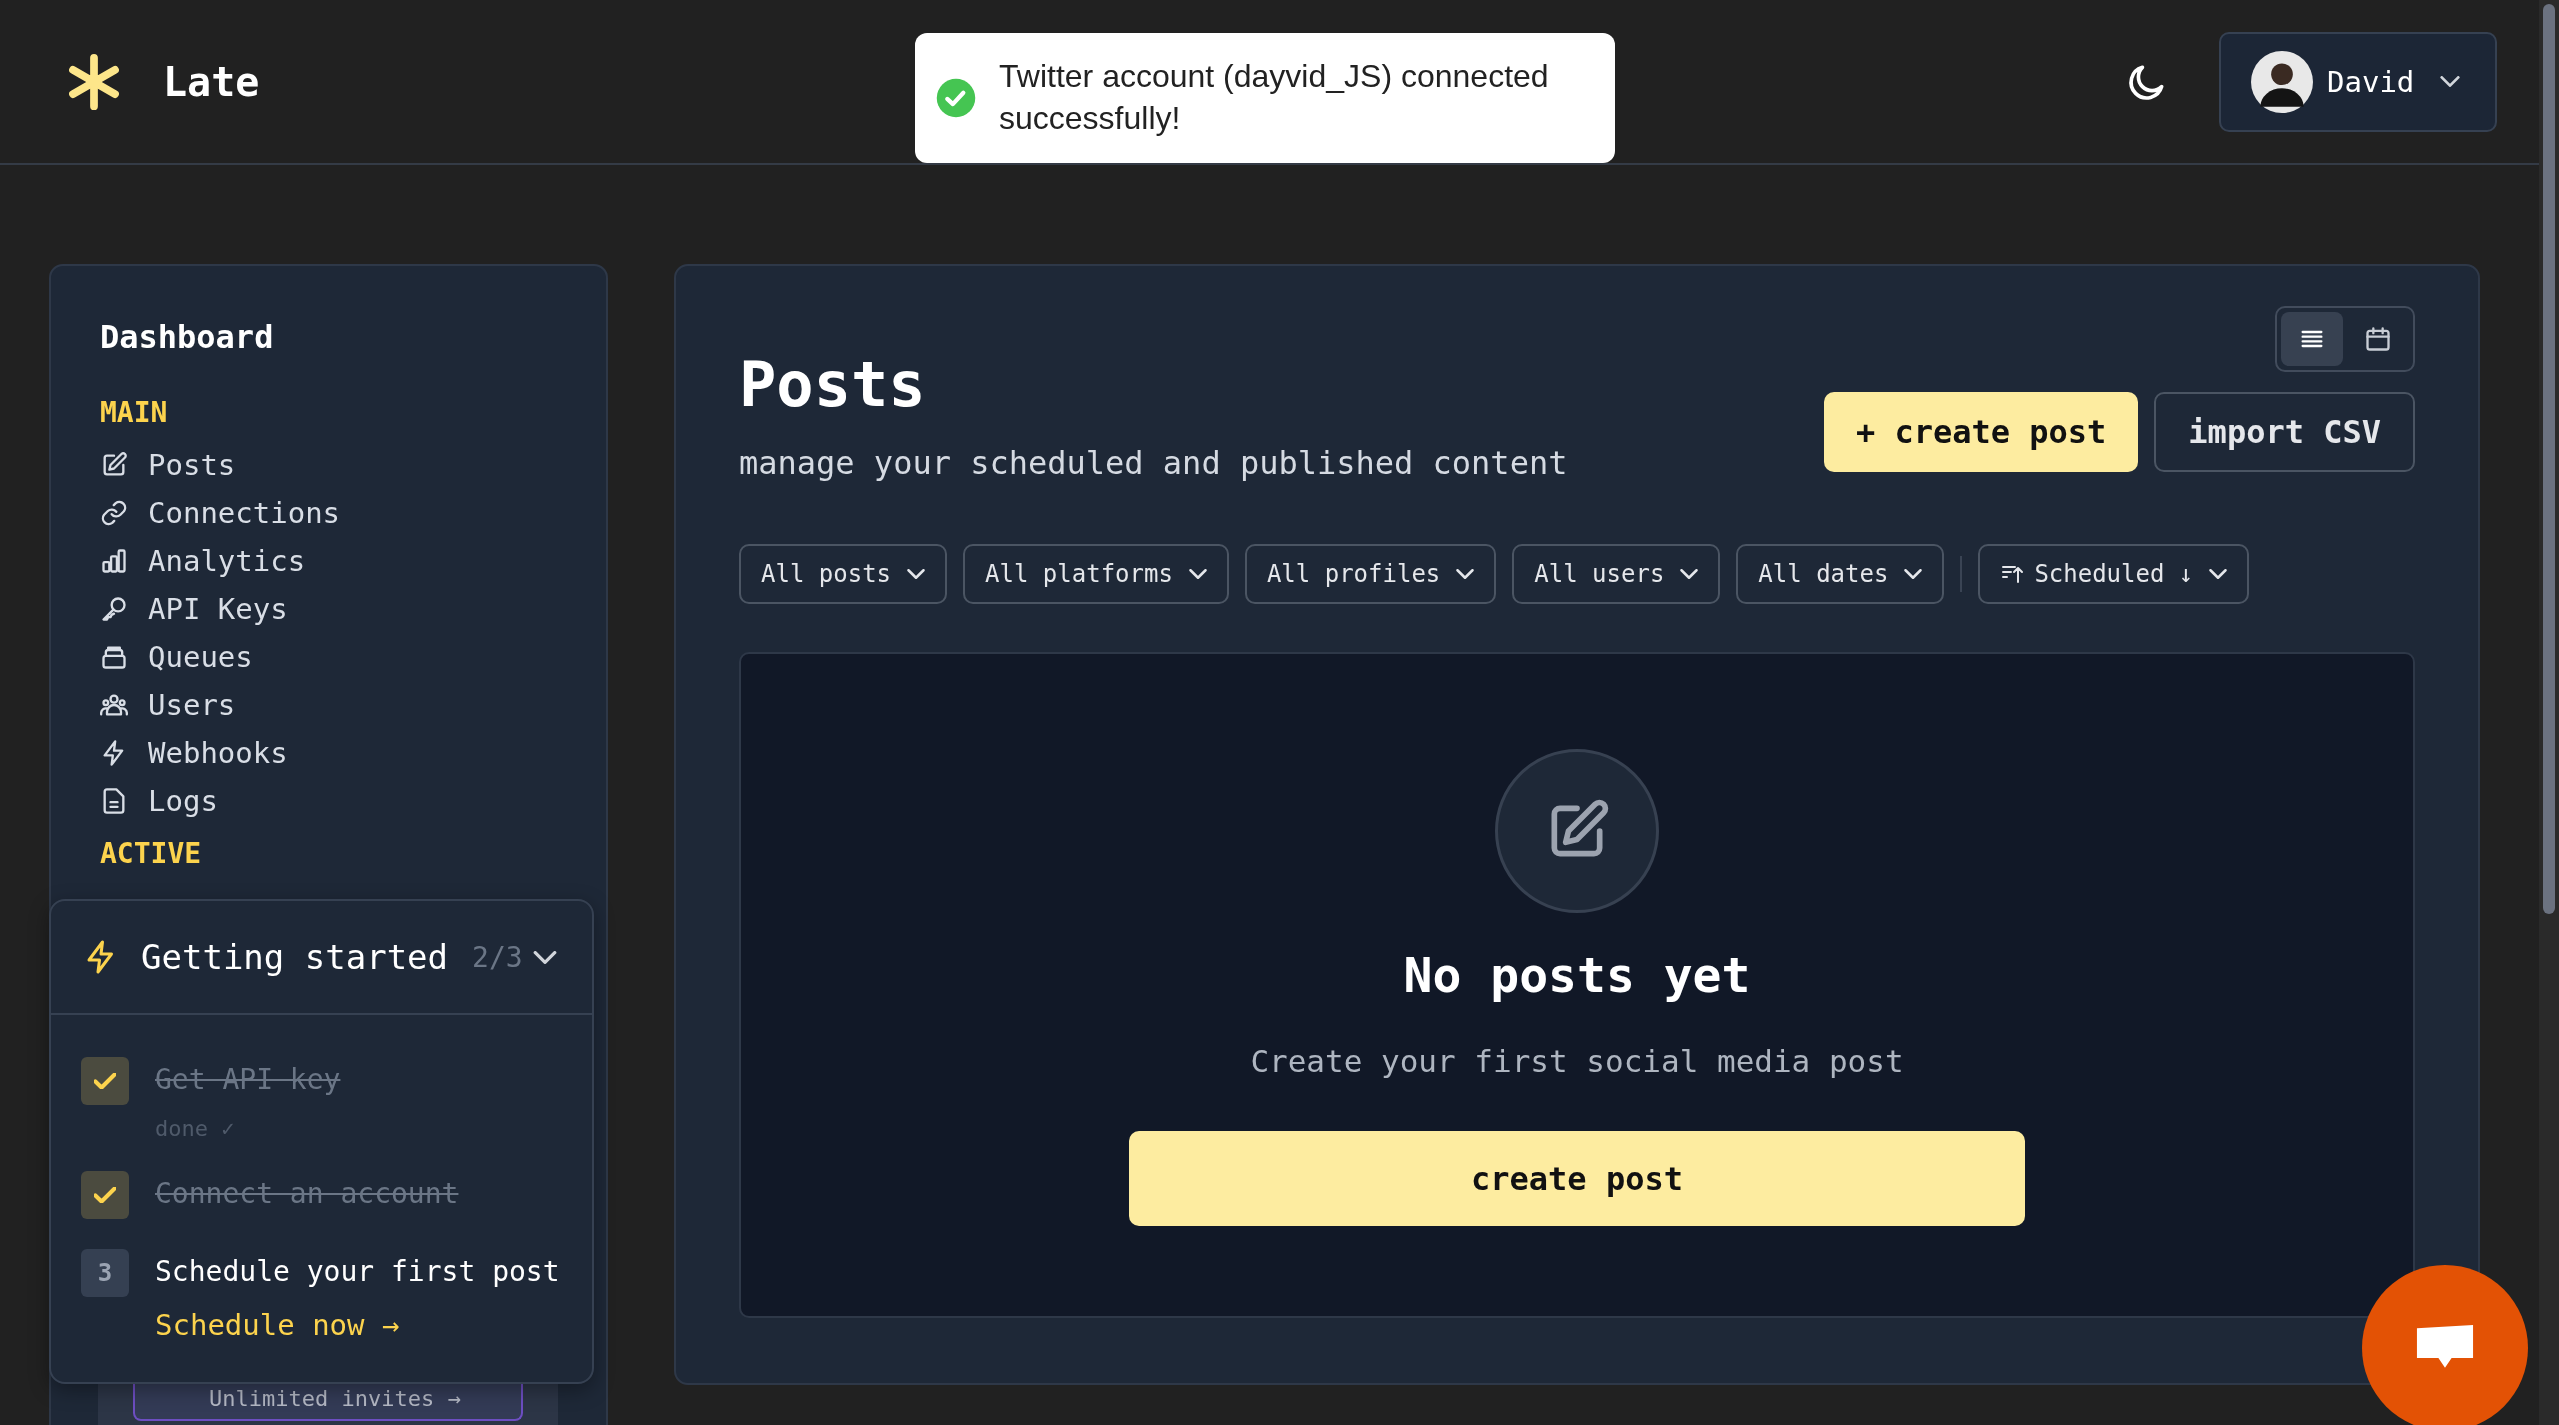 The width and height of the screenshot is (2559, 1425). I want to click on step-label: Schedule your first post, so click(357, 1271).